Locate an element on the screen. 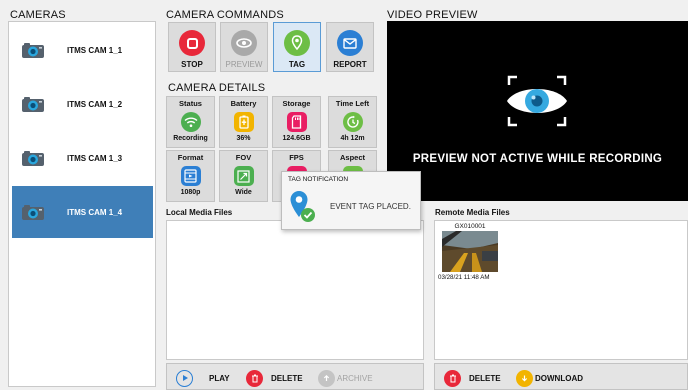 Image resolution: width=688 pixels, height=390 pixels. camera-item-2: ITMS CAM 1_2 is located at coordinates (82, 104).